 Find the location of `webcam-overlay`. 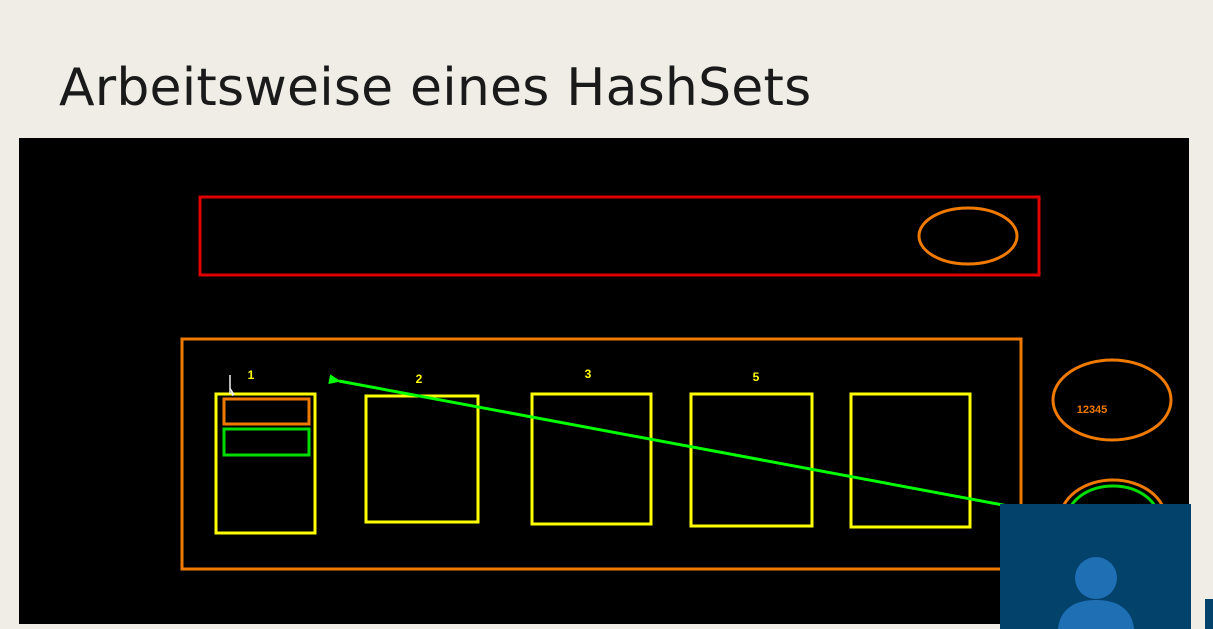

webcam-overlay is located at coordinates (1095, 566).